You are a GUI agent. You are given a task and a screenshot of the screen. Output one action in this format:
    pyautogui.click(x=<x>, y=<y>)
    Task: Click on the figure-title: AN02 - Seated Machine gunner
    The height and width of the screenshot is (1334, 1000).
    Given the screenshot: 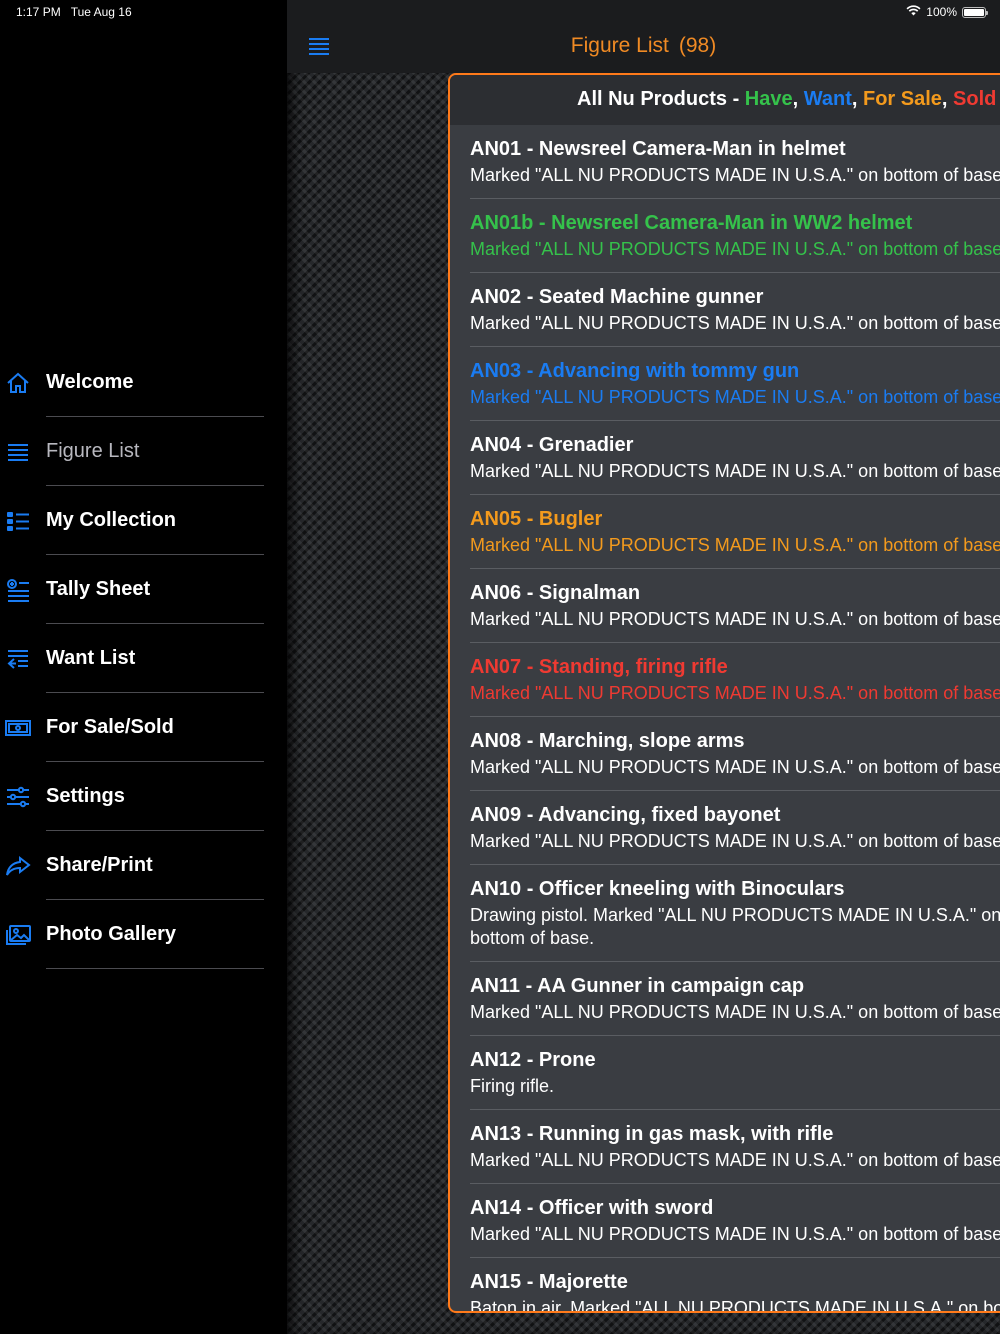 What is the action you would take?
    pyautogui.click(x=617, y=297)
    